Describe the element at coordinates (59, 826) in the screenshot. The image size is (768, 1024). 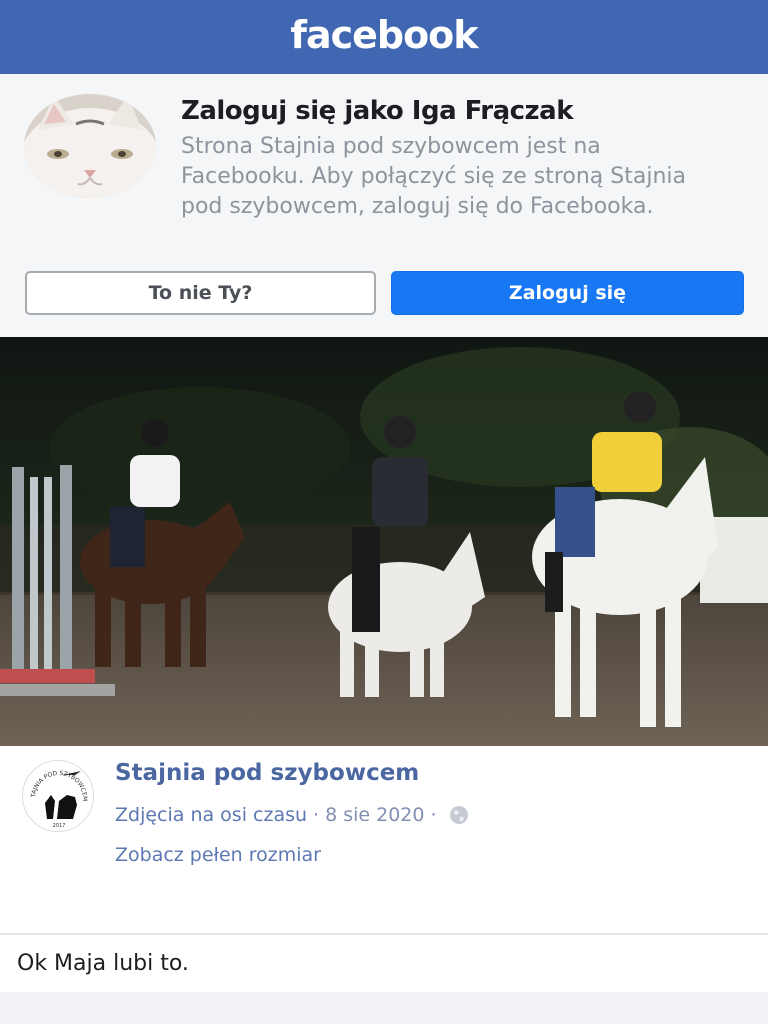
I see `page-logo-year: 2017` at that location.